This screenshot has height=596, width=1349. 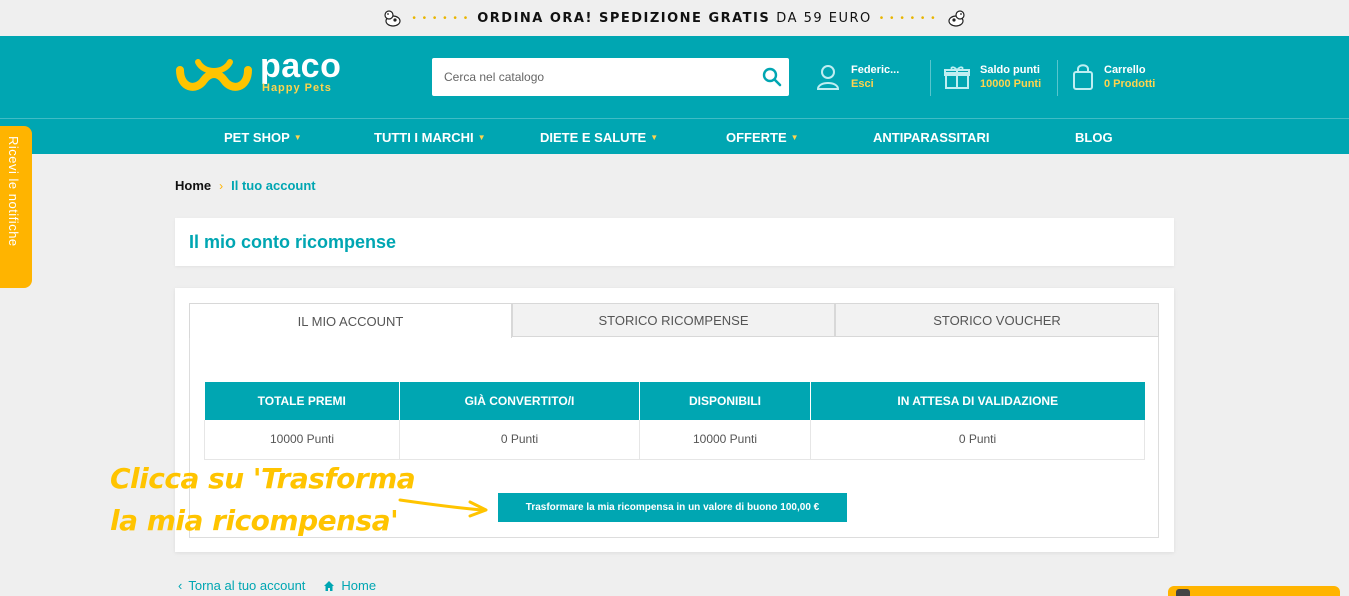 I want to click on promo-text: ORDINA ORA! SPEDIZIONE GRATIS DA 59 EURO, so click(x=674, y=18).